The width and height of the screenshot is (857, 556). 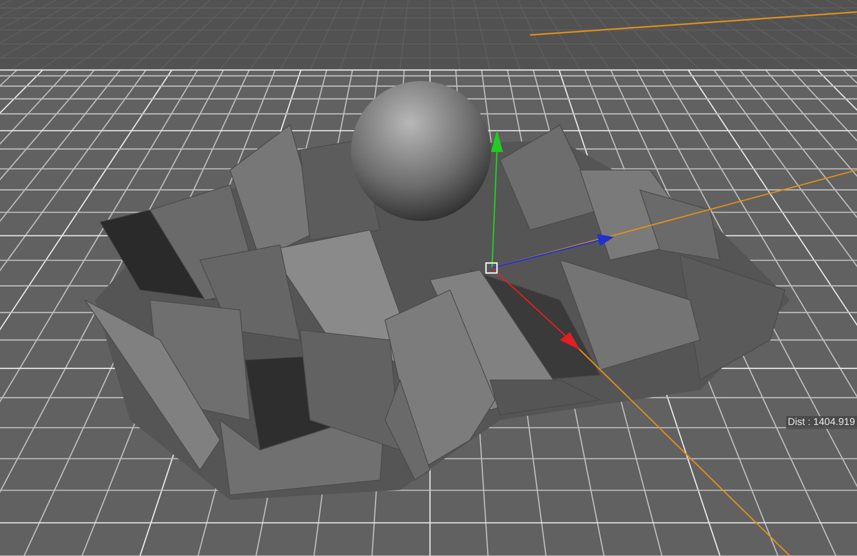 What do you see at coordinates (821, 422) in the screenshot?
I see `distance-readout: Dist : 1404.919` at bounding box center [821, 422].